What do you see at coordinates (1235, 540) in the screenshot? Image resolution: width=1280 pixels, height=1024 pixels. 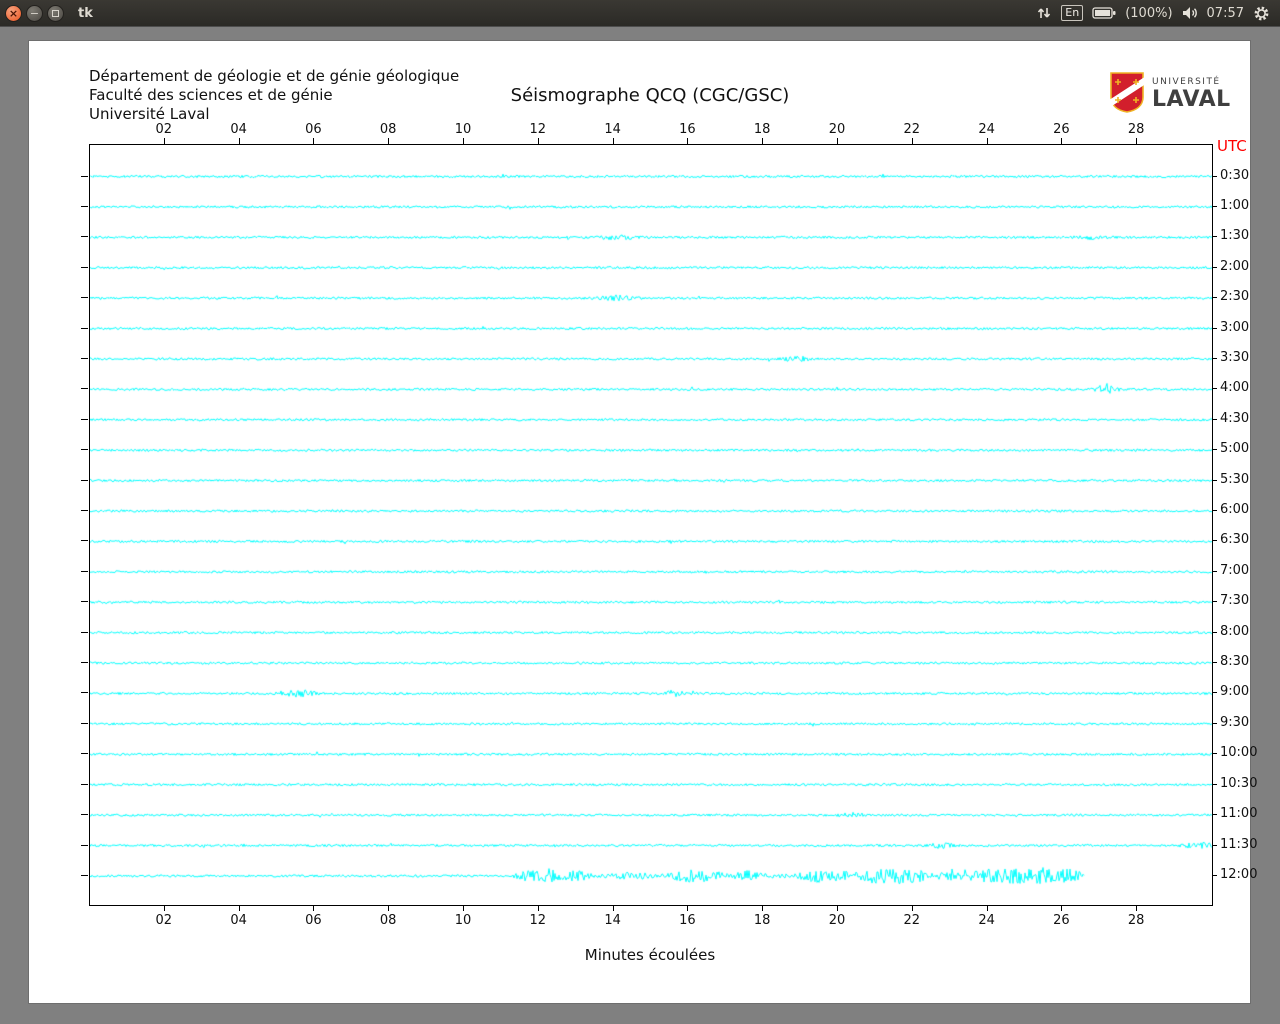 I see `utc-row-label: 6:30` at bounding box center [1235, 540].